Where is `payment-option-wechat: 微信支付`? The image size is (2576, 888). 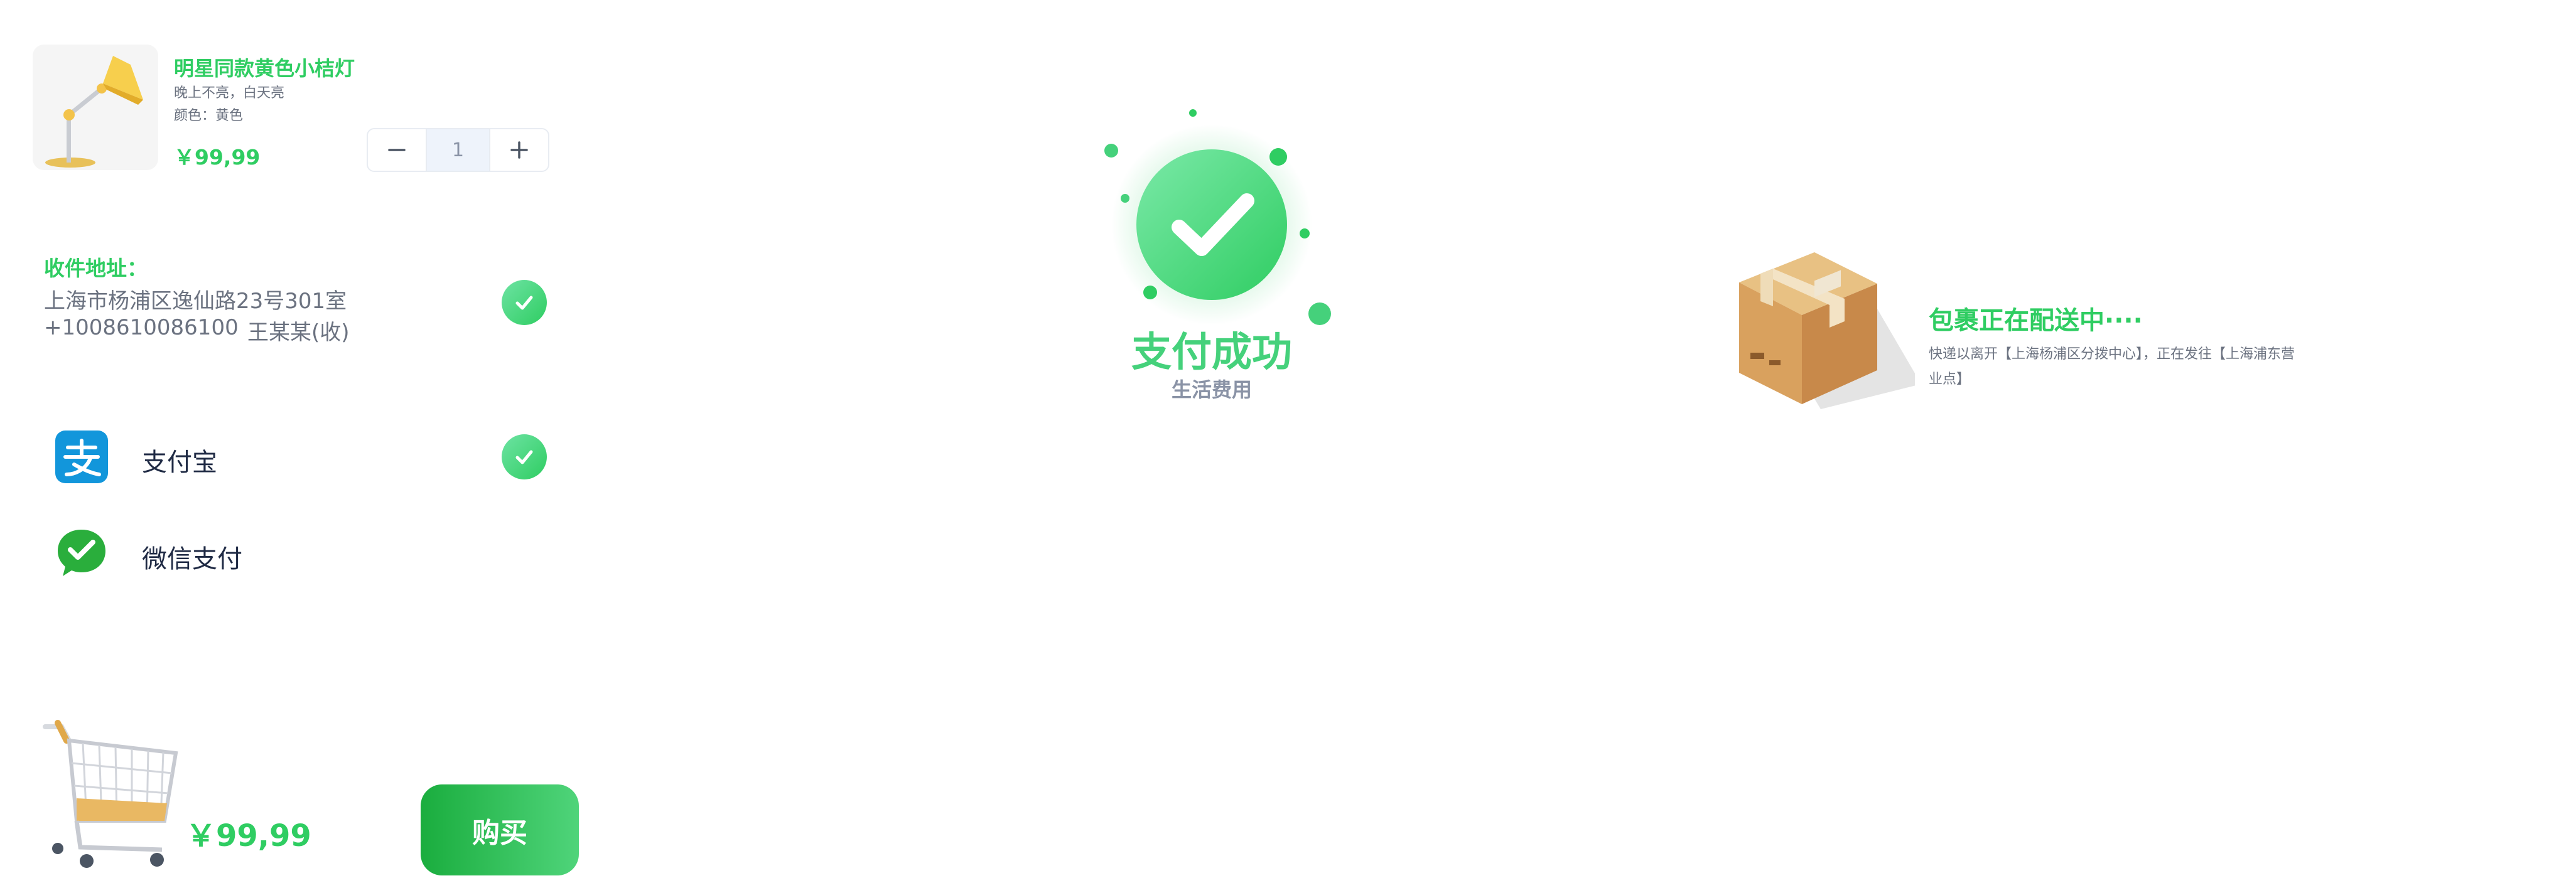
payment-option-wechat: 微信支付 is located at coordinates (295, 554).